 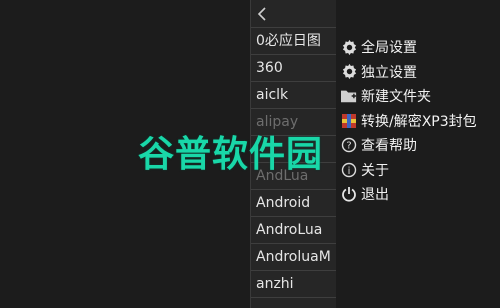 What do you see at coordinates (408, 170) in the screenshot?
I see `menu-item-about: i 关于` at bounding box center [408, 170].